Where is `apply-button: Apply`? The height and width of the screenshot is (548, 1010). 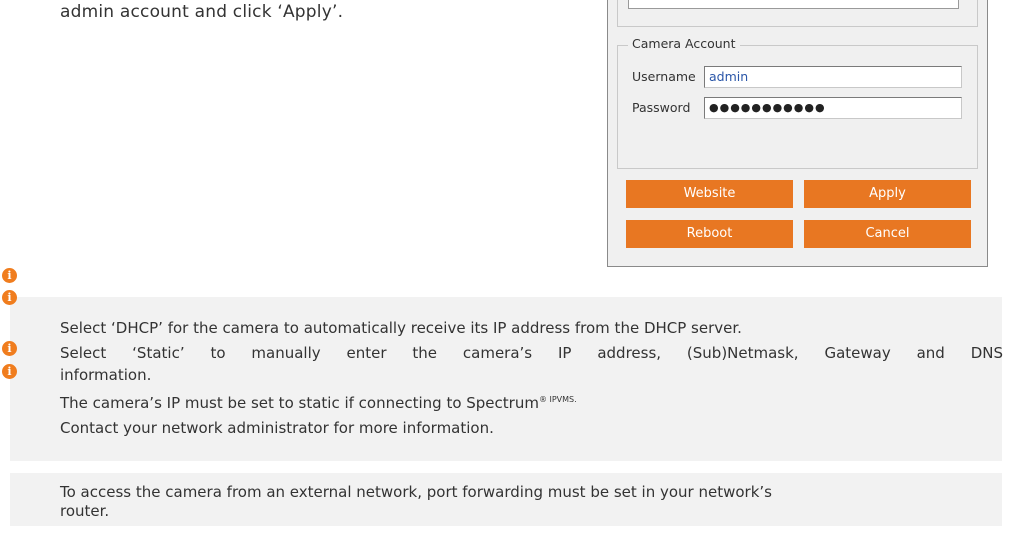
apply-button: Apply is located at coordinates (887, 194).